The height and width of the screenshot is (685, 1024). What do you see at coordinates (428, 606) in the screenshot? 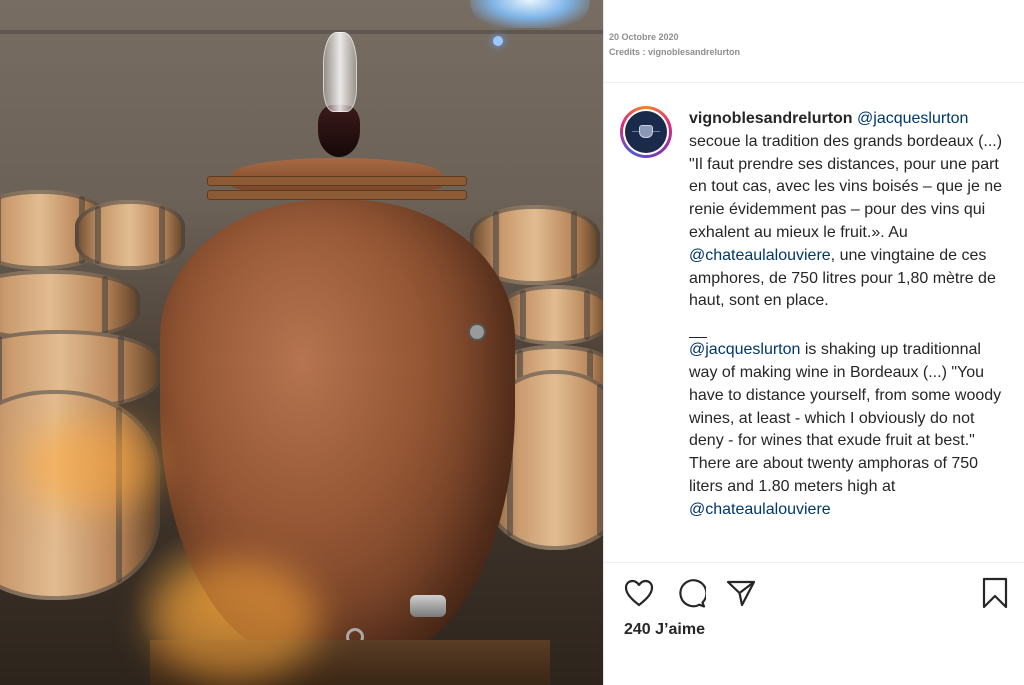
I see `tap` at bounding box center [428, 606].